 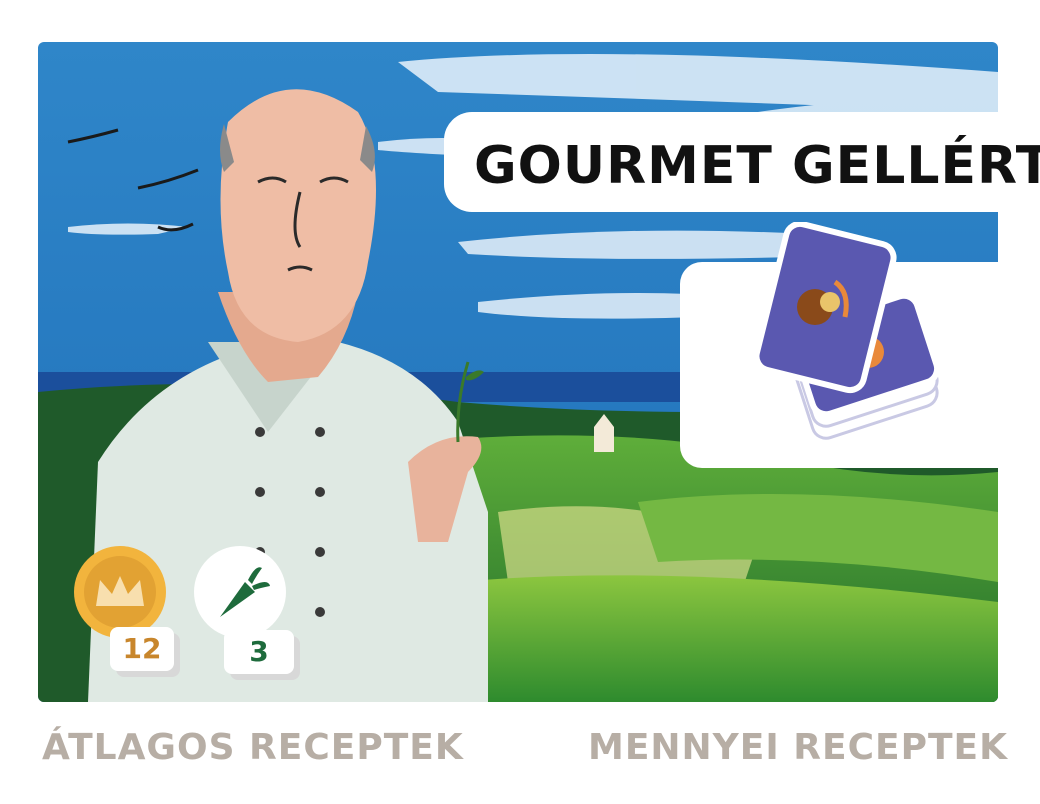 What do you see at coordinates (298, 215) in the screenshot?
I see `chef-head` at bounding box center [298, 215].